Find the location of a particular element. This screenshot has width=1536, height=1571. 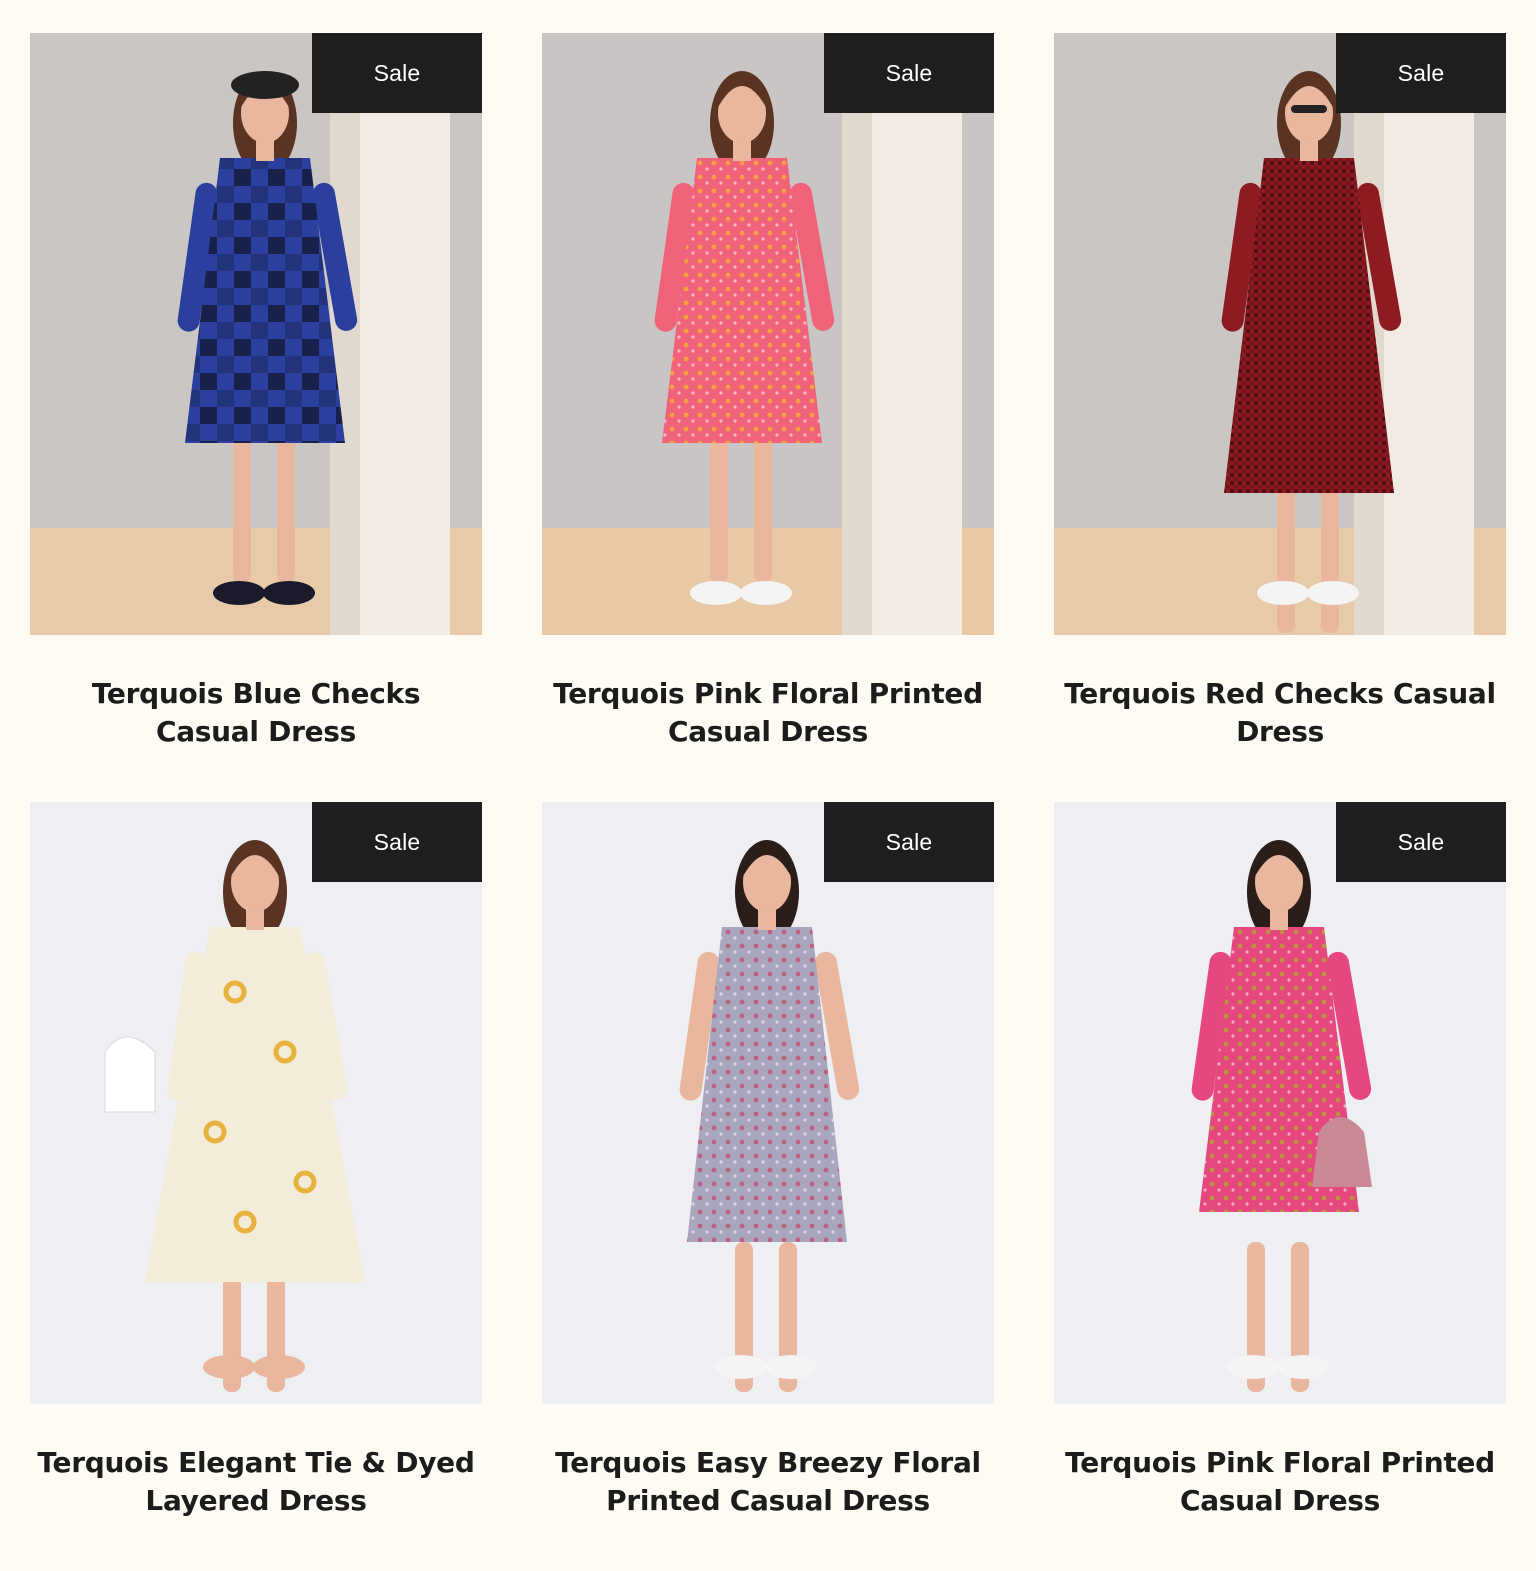

model-grey-floral-dress-image is located at coordinates (768, 1103).